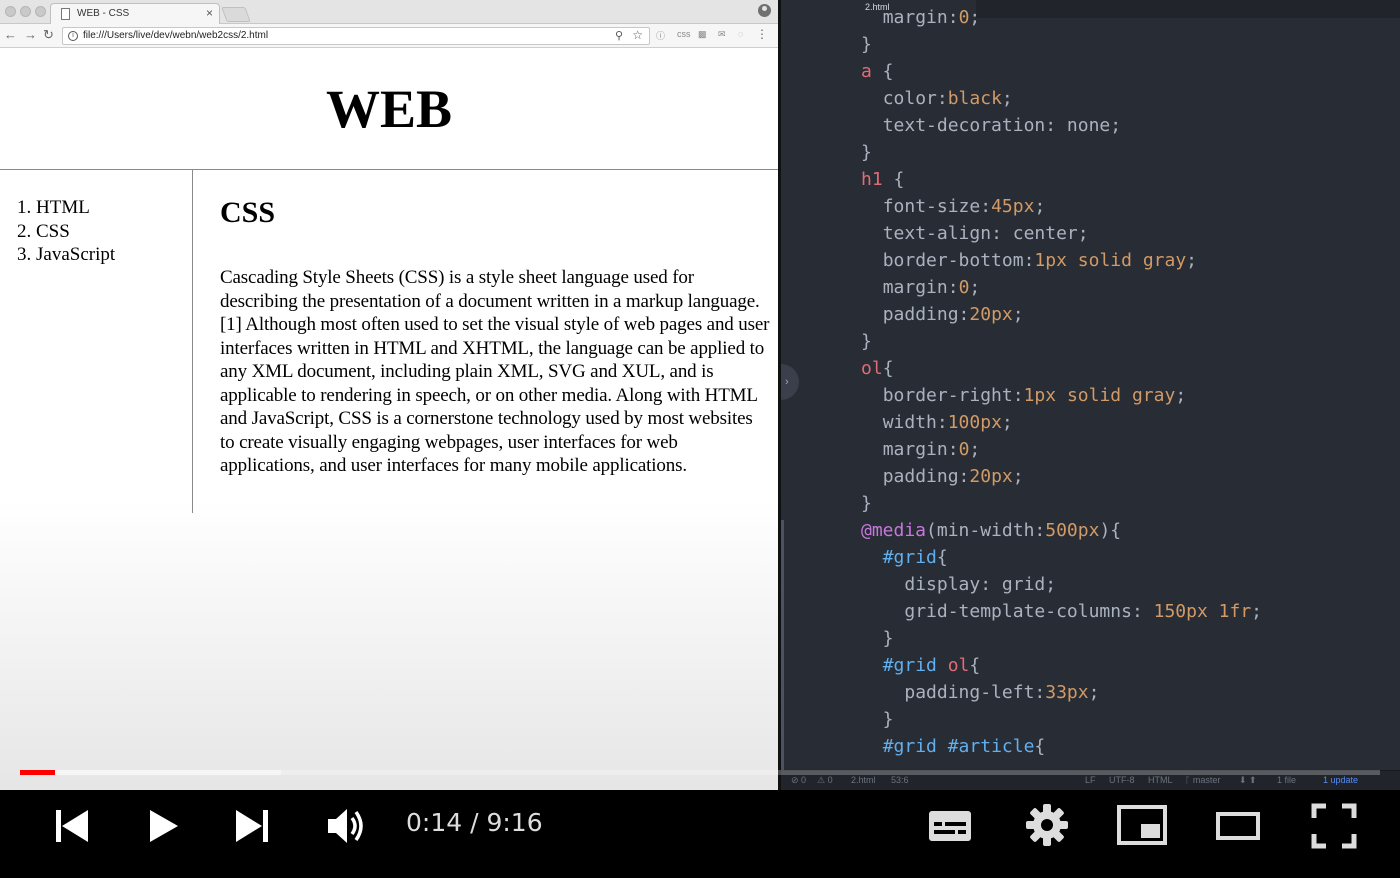  Describe the element at coordinates (65, 14) in the screenshot. I see `document-icon` at that location.